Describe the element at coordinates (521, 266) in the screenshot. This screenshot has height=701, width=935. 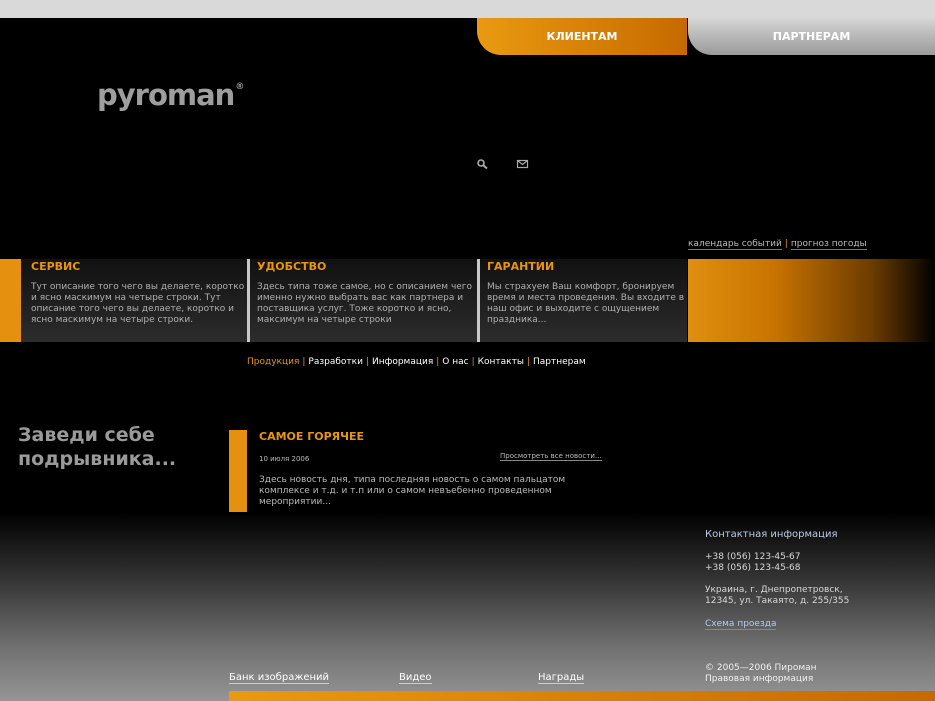
I see `feature-title: ГАРАНТИИ` at that location.